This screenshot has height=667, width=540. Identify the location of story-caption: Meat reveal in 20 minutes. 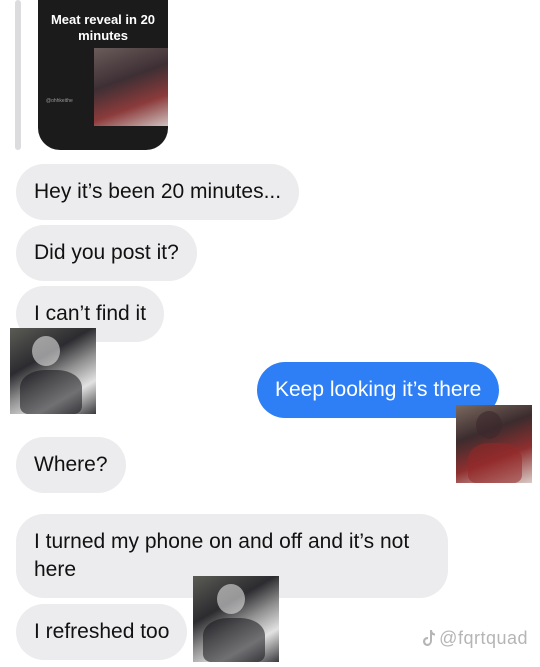
(103, 27).